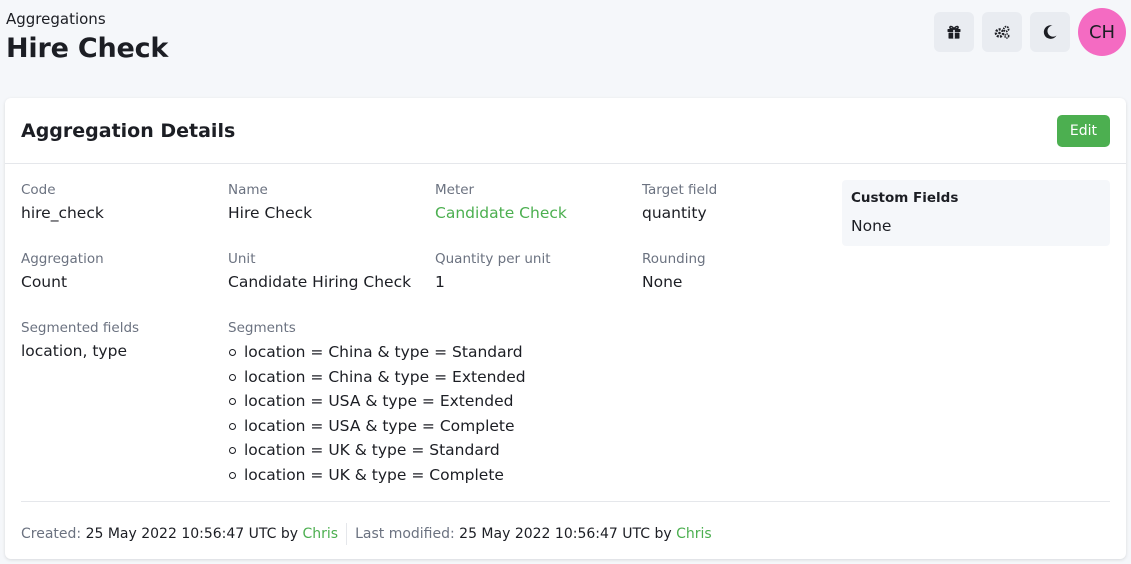 Image resolution: width=1131 pixels, height=564 pixels. What do you see at coordinates (62, 213) in the screenshot?
I see `field-value: hire_check` at bounding box center [62, 213].